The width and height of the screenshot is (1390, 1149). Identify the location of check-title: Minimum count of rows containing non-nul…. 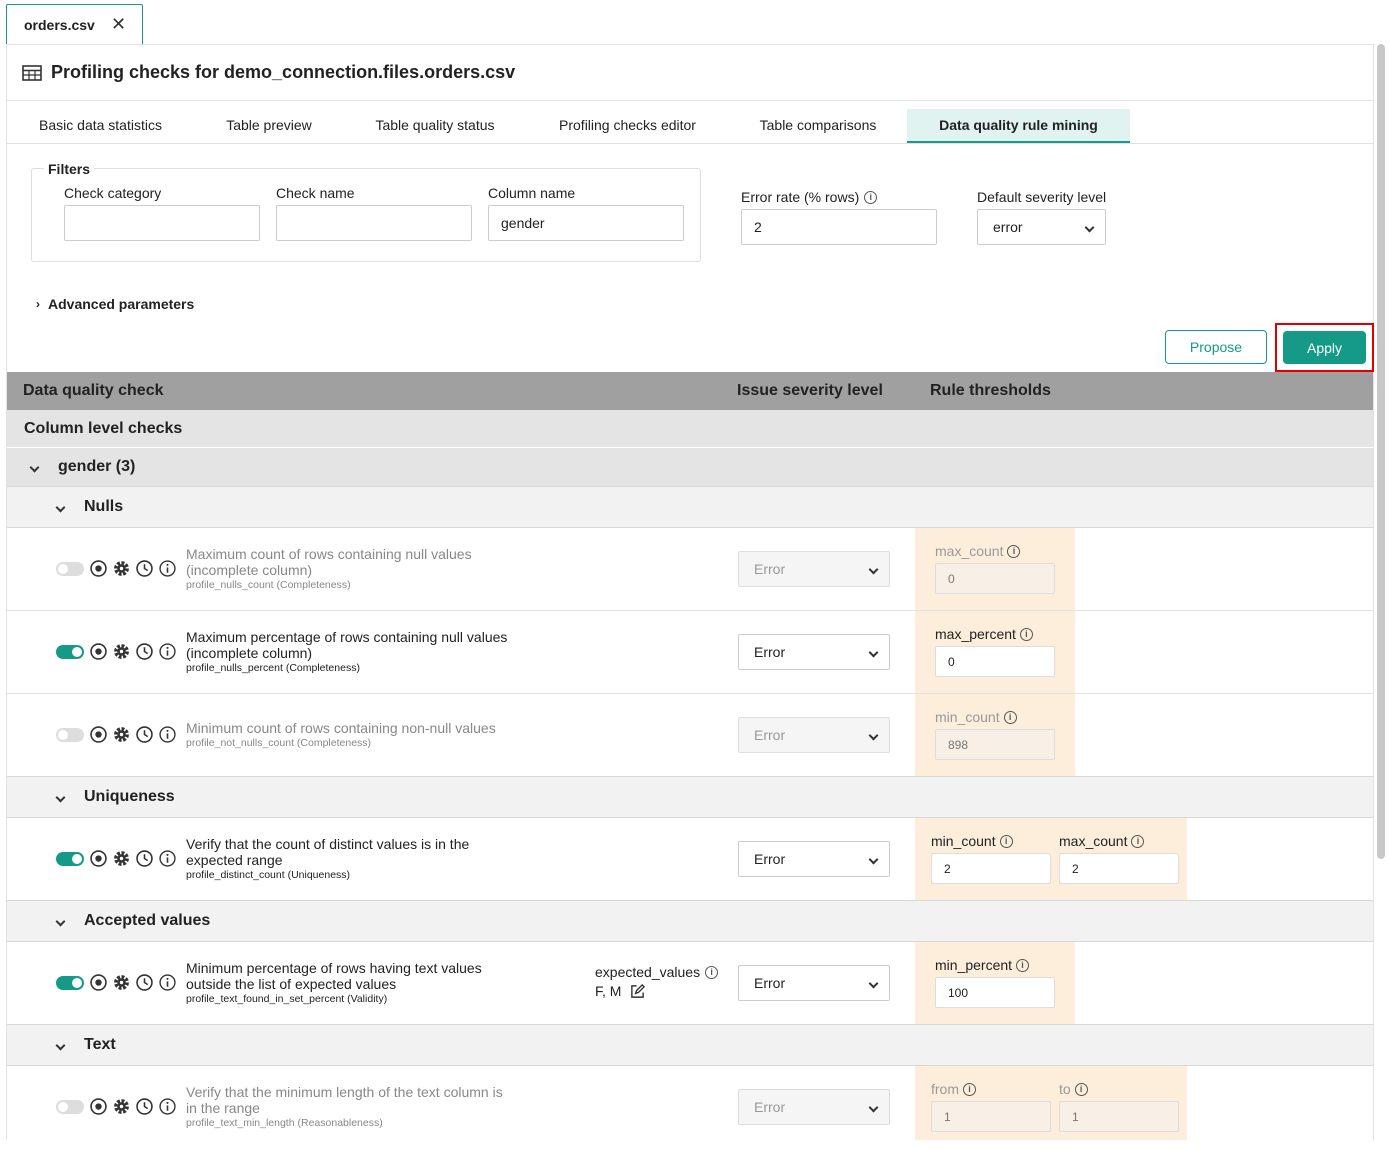
(341, 728).